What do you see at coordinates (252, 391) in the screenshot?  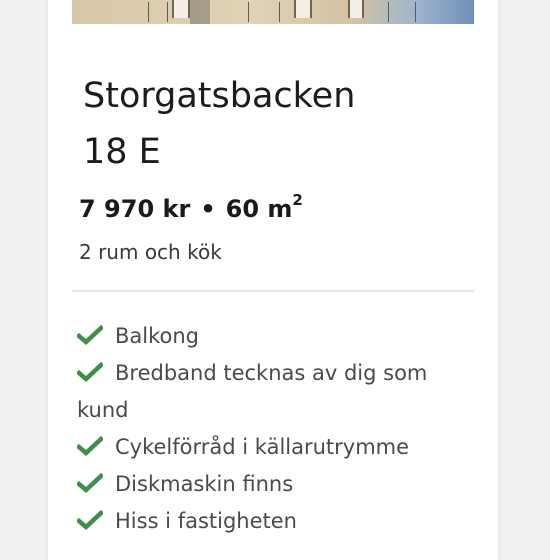 I see `amenity-label: Bredband tecknas av dig som kund` at bounding box center [252, 391].